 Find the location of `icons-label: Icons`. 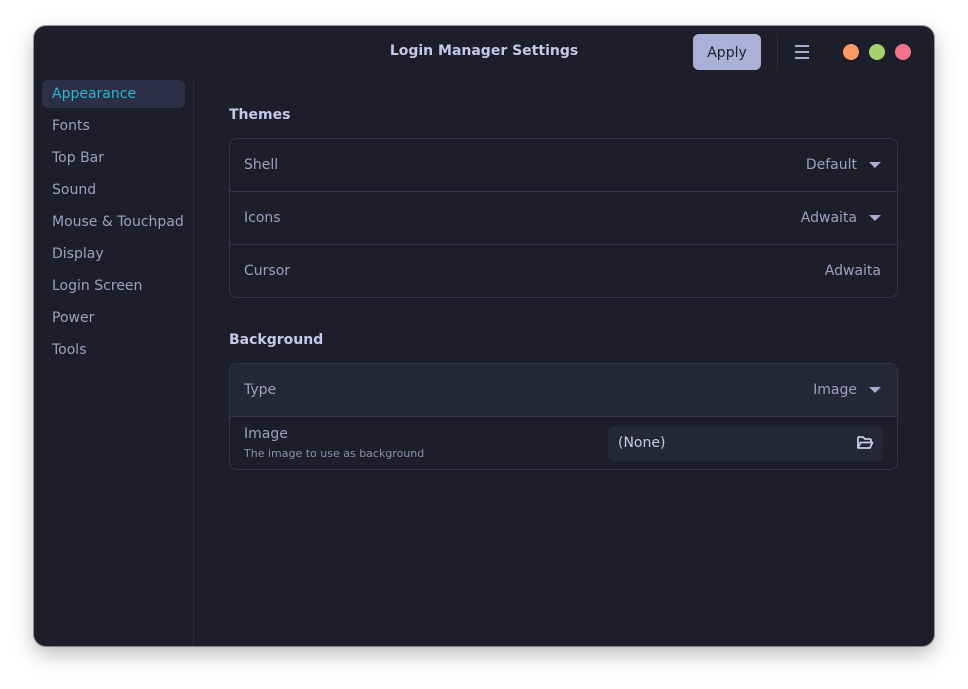

icons-label: Icons is located at coordinates (262, 218).